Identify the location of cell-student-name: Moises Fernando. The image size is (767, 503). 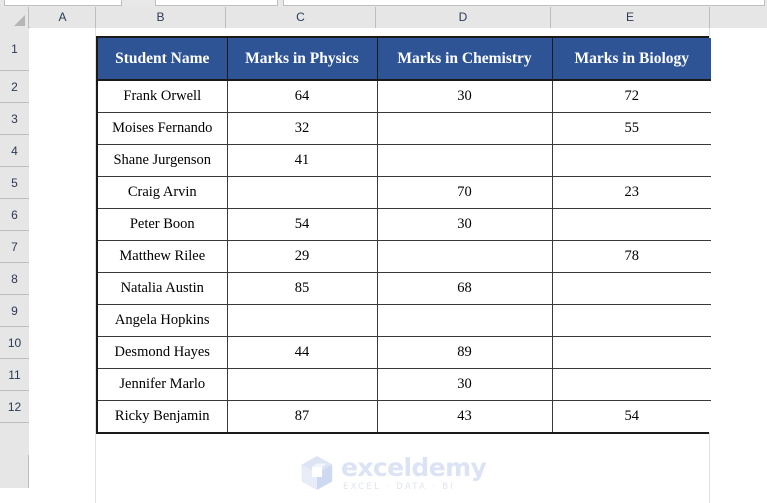
(163, 128).